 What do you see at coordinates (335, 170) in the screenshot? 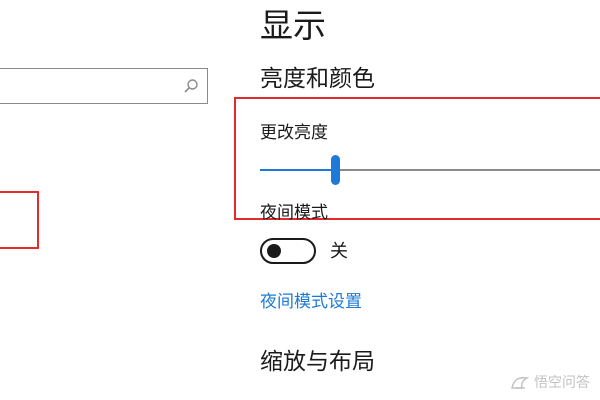
I see `slider-thumb` at bounding box center [335, 170].